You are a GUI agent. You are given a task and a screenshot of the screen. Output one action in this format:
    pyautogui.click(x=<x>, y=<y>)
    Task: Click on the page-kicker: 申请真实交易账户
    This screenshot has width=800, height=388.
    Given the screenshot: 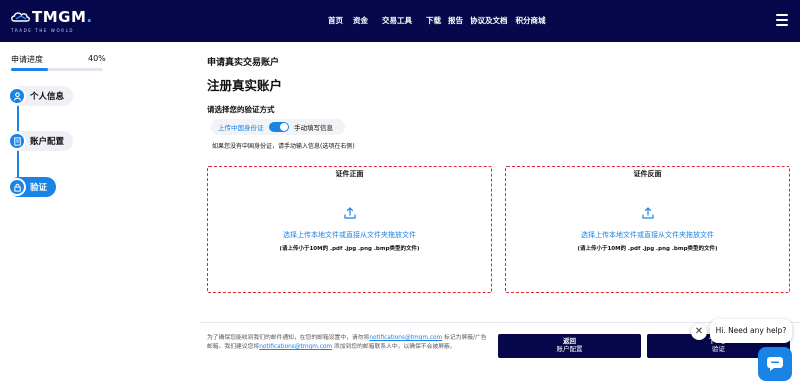 What is the action you would take?
    pyautogui.click(x=243, y=63)
    